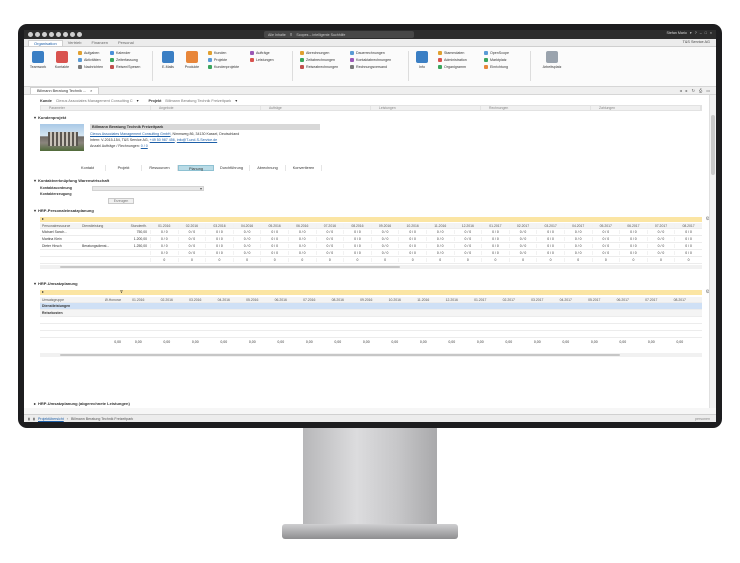  Describe the element at coordinates (384, 225) in the screenshot. I see `col-month: 09.2016` at that location.